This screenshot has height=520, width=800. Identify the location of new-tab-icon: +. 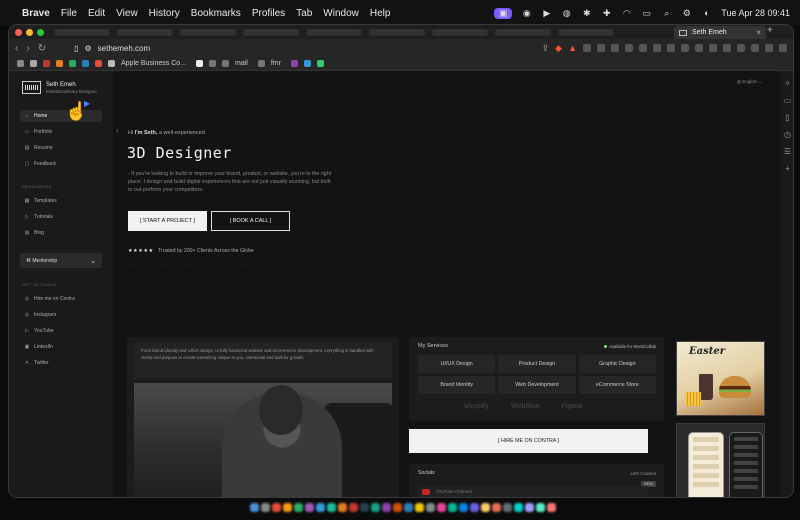
(770, 30).